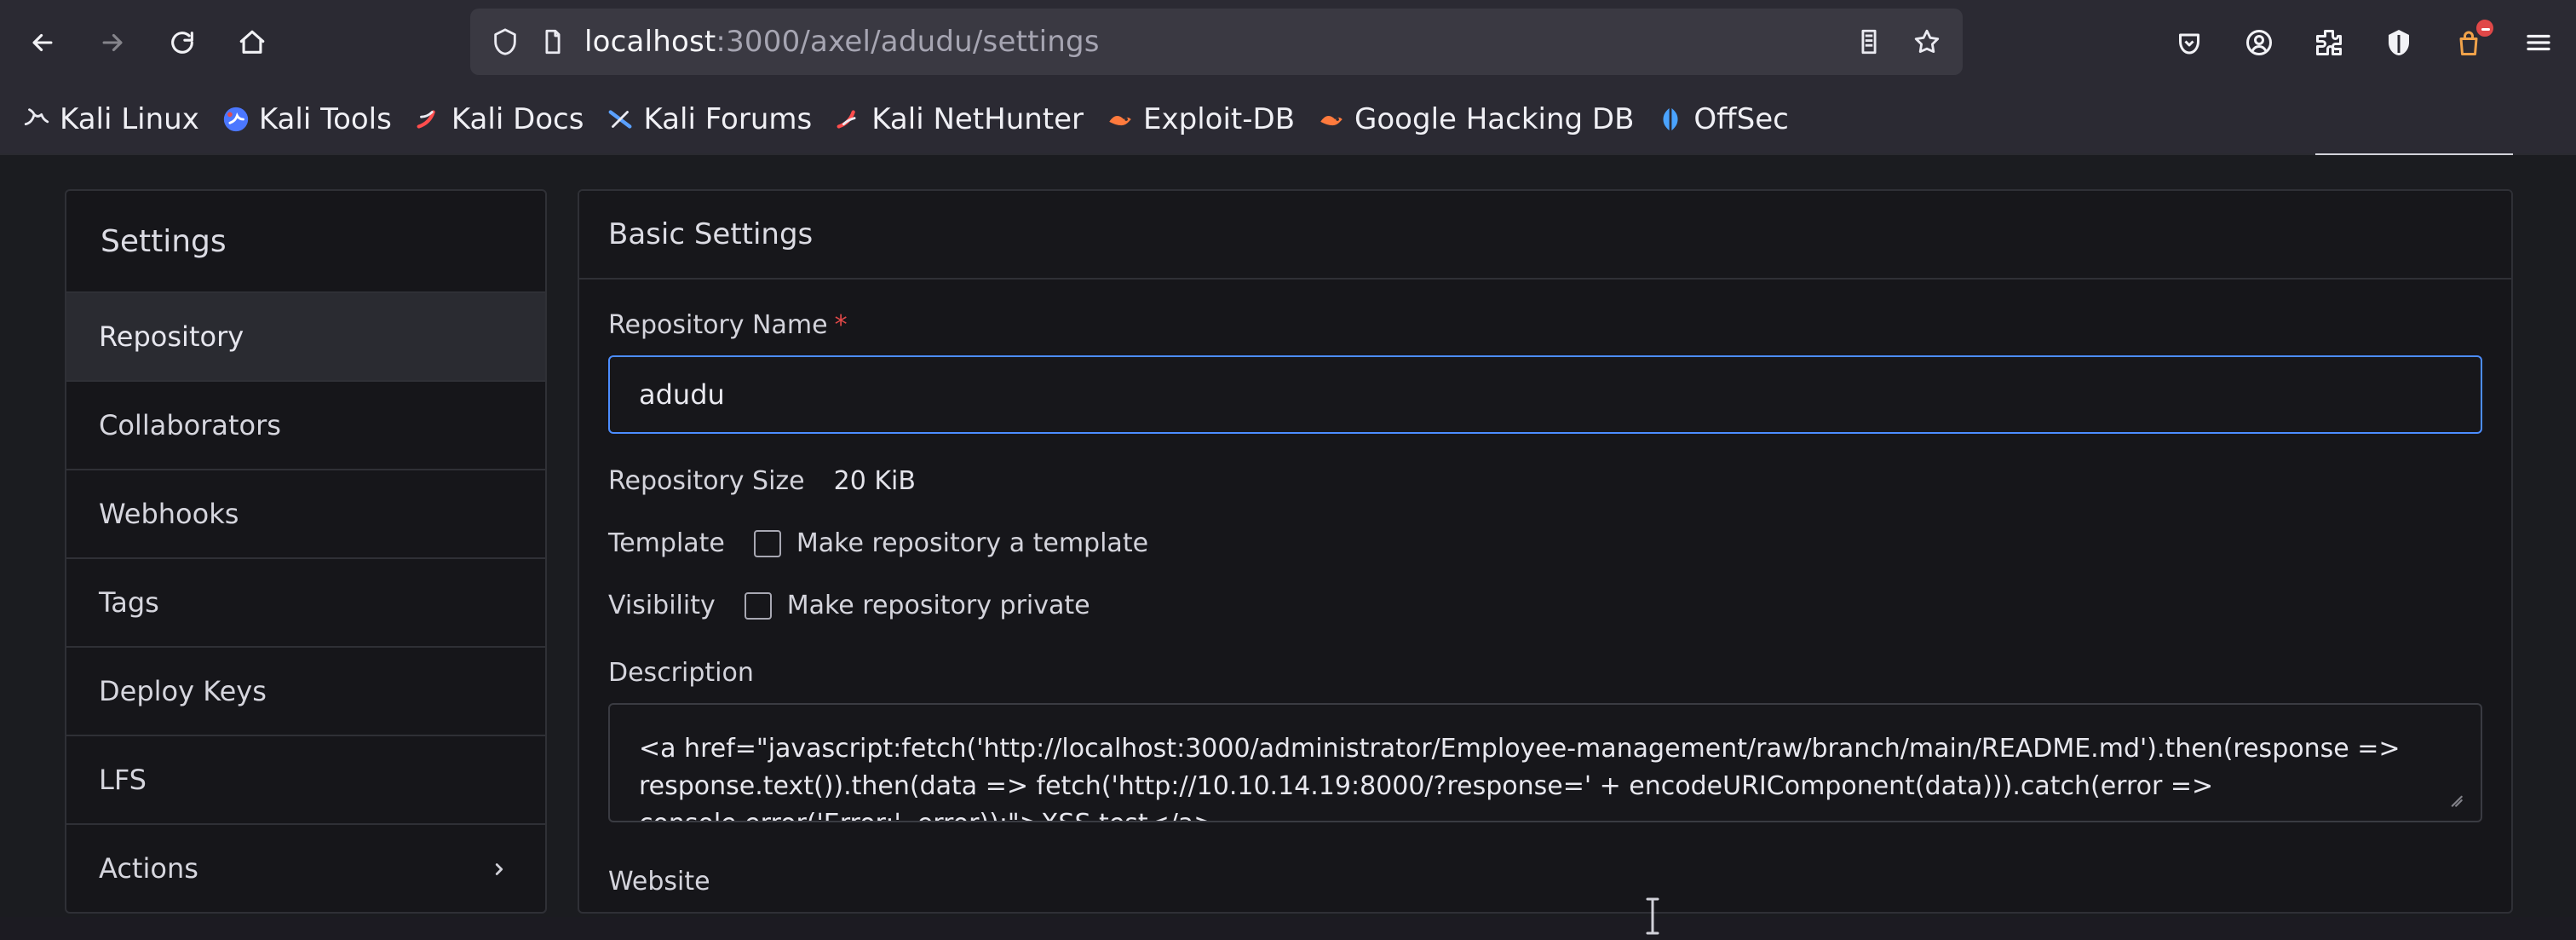 The height and width of the screenshot is (940, 2576). Describe the element at coordinates (1217, 42) in the screenshot. I see `address-bar: localhost:3000/axel/adudu/settings` at that location.